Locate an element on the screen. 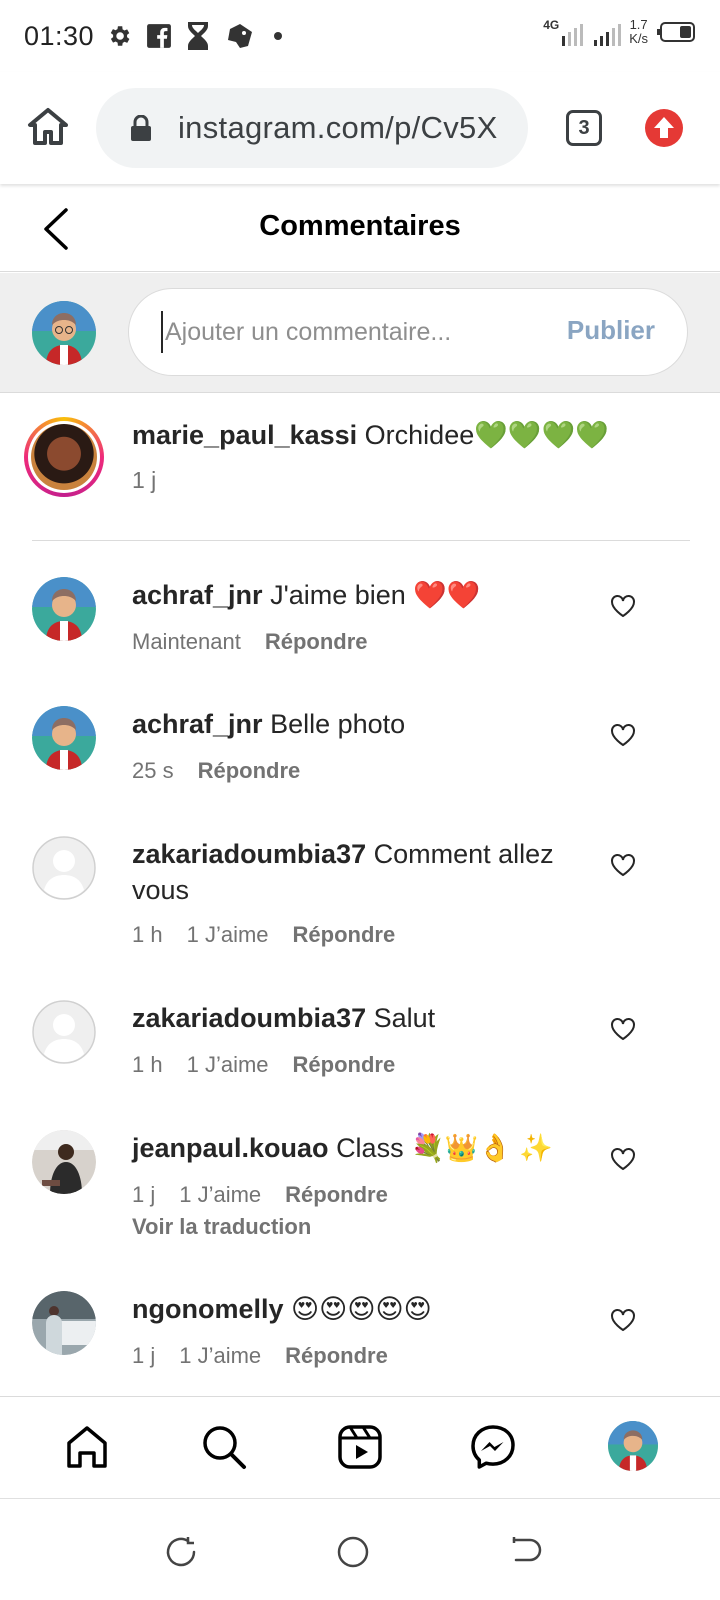 The image size is (720, 1600). url-text: instagram.com/p/Cv5X is located at coordinates (338, 127).